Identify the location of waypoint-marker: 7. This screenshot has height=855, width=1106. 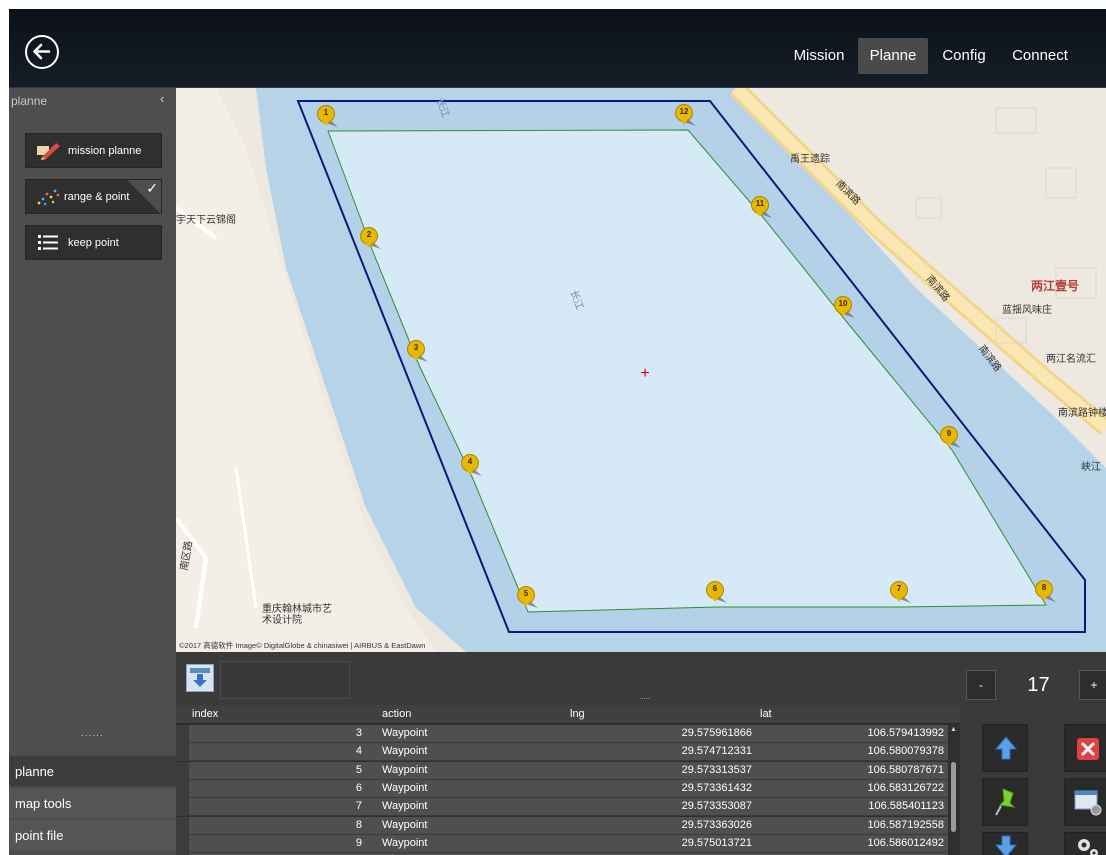
(900, 592).